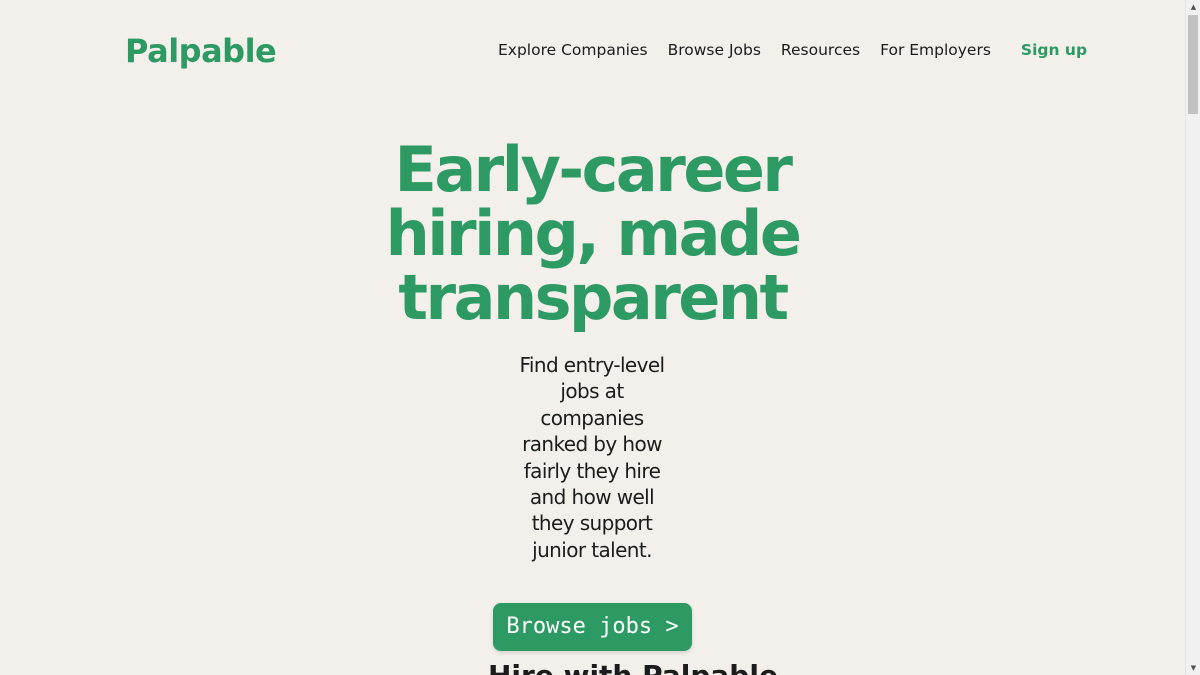 The height and width of the screenshot is (675, 1200). Describe the element at coordinates (714, 50) in the screenshot. I see `nav-item-browse-jobs: Browse Jobs` at that location.